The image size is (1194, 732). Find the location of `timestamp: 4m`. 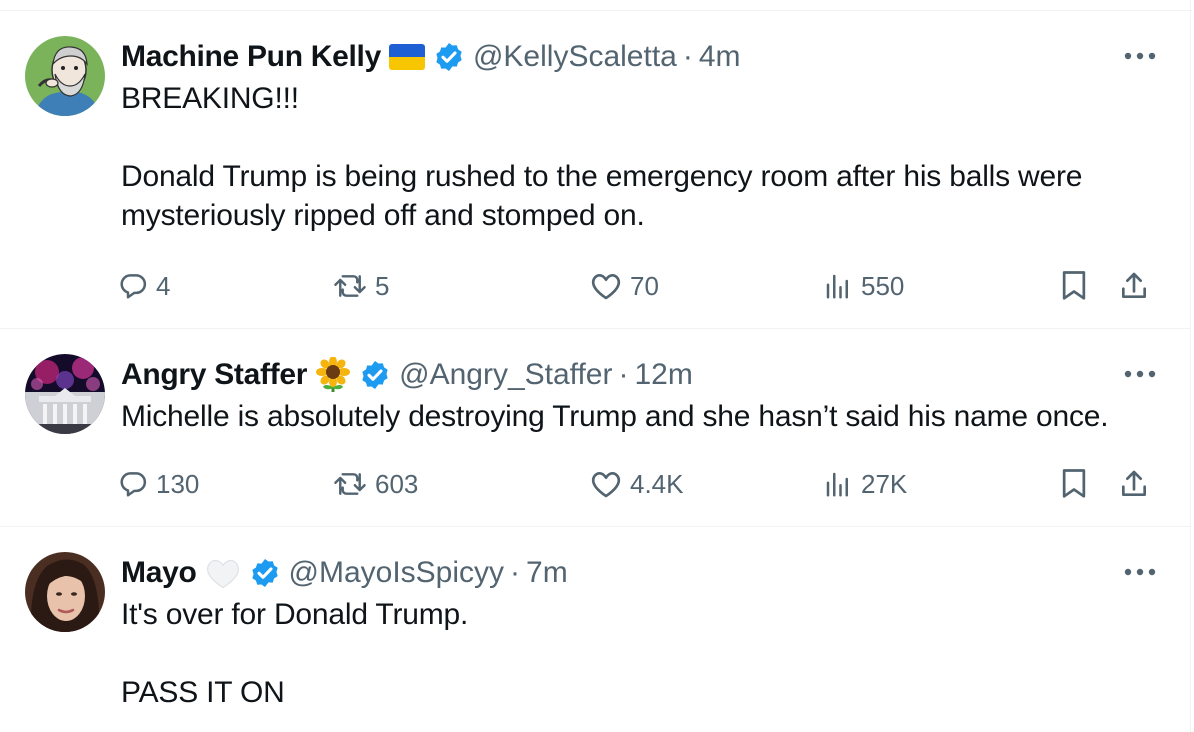

timestamp: 4m is located at coordinates (720, 57).